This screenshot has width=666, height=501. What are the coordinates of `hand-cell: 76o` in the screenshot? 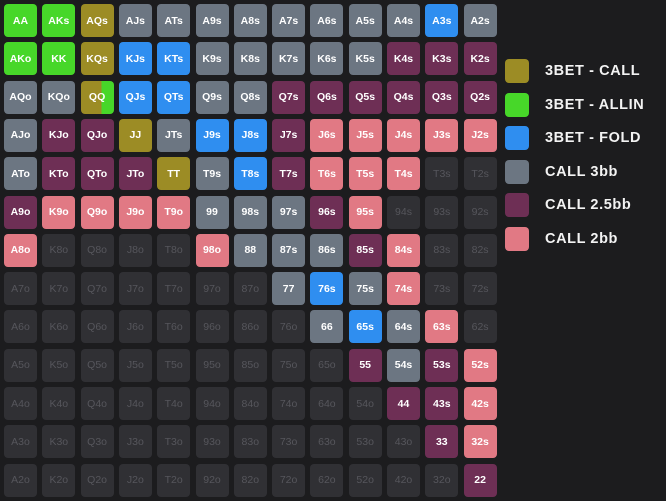 It's located at (289, 327).